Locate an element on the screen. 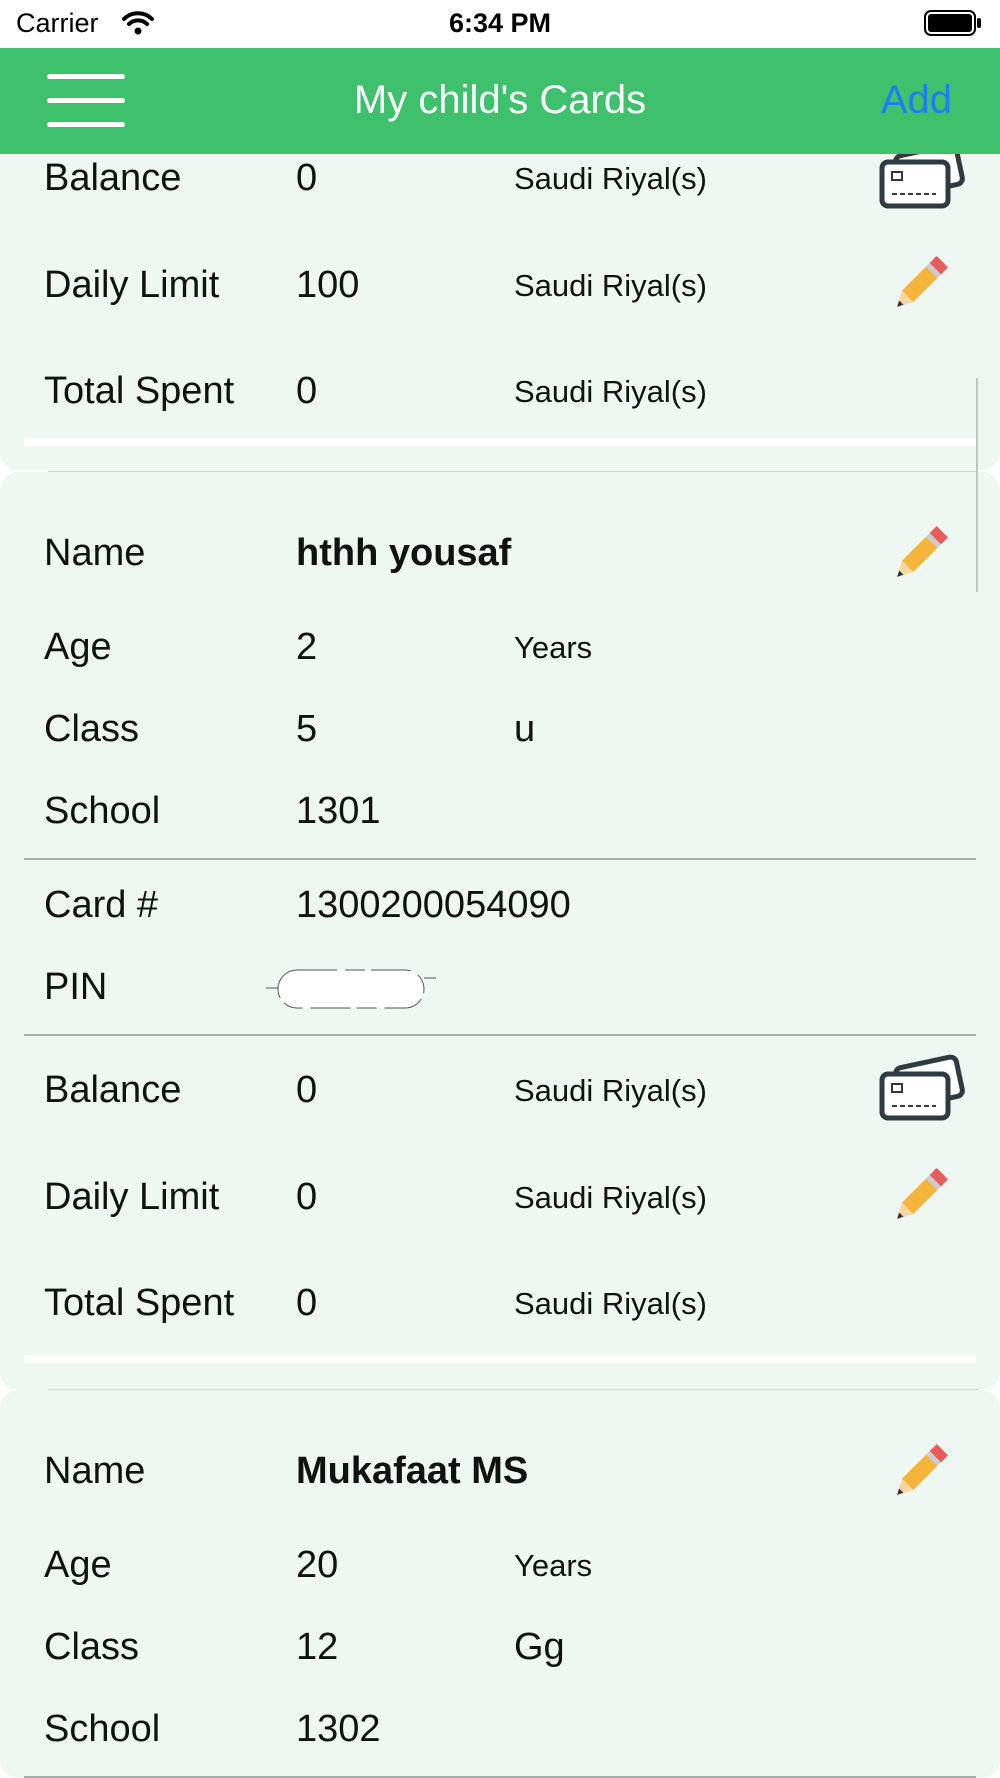  pin-row: PIN is located at coordinates (500, 988).